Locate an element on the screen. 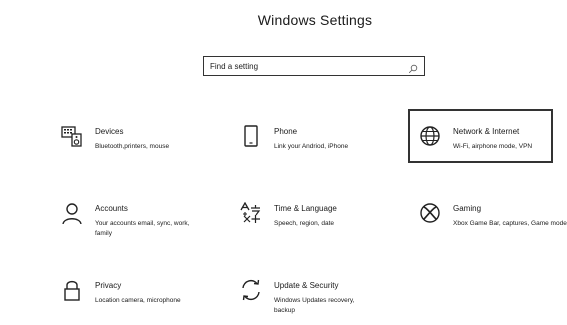 This screenshot has height=325, width=567. tile-name: Privacy is located at coordinates (108, 285).